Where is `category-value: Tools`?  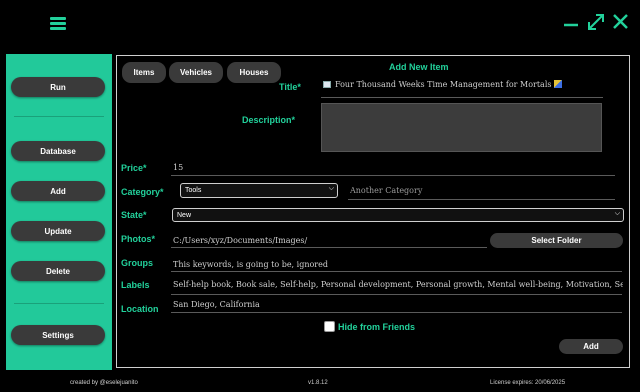
category-value: Tools is located at coordinates (193, 190).